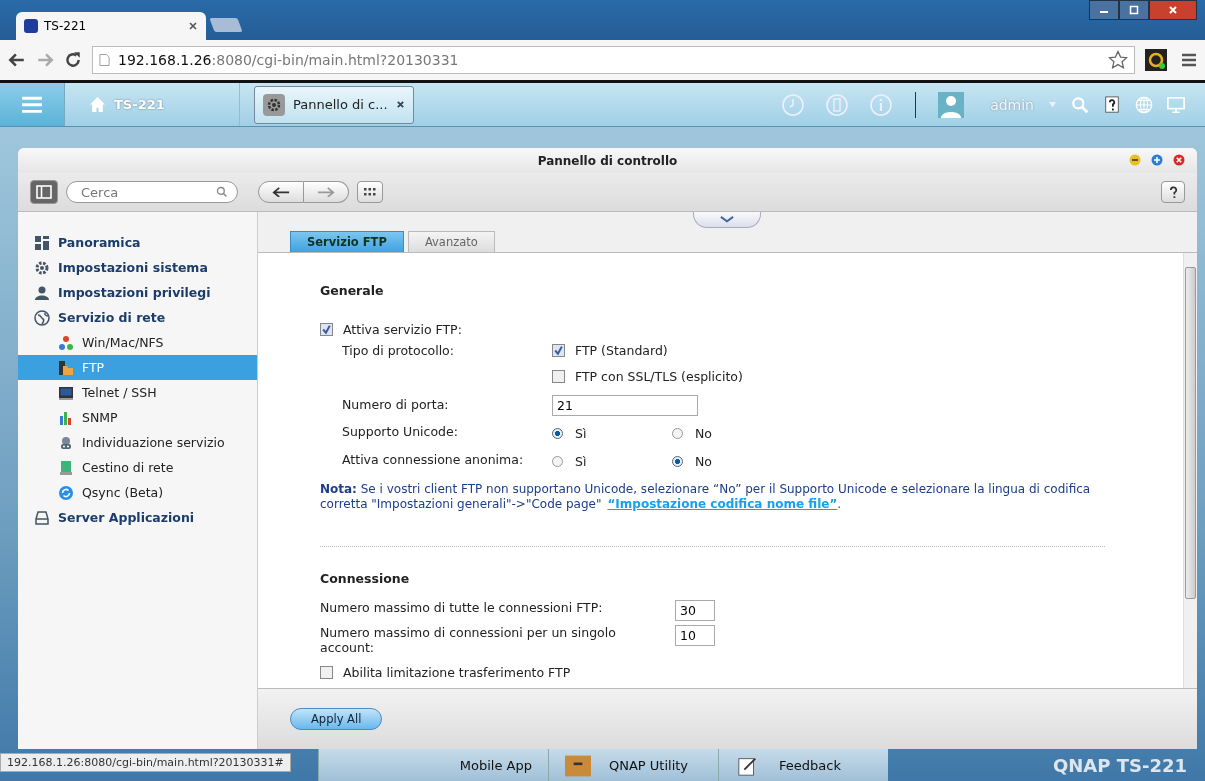 The width and height of the screenshot is (1205, 781). Describe the element at coordinates (137, 417) in the screenshot. I see `sidebar-item: SNMP` at that location.